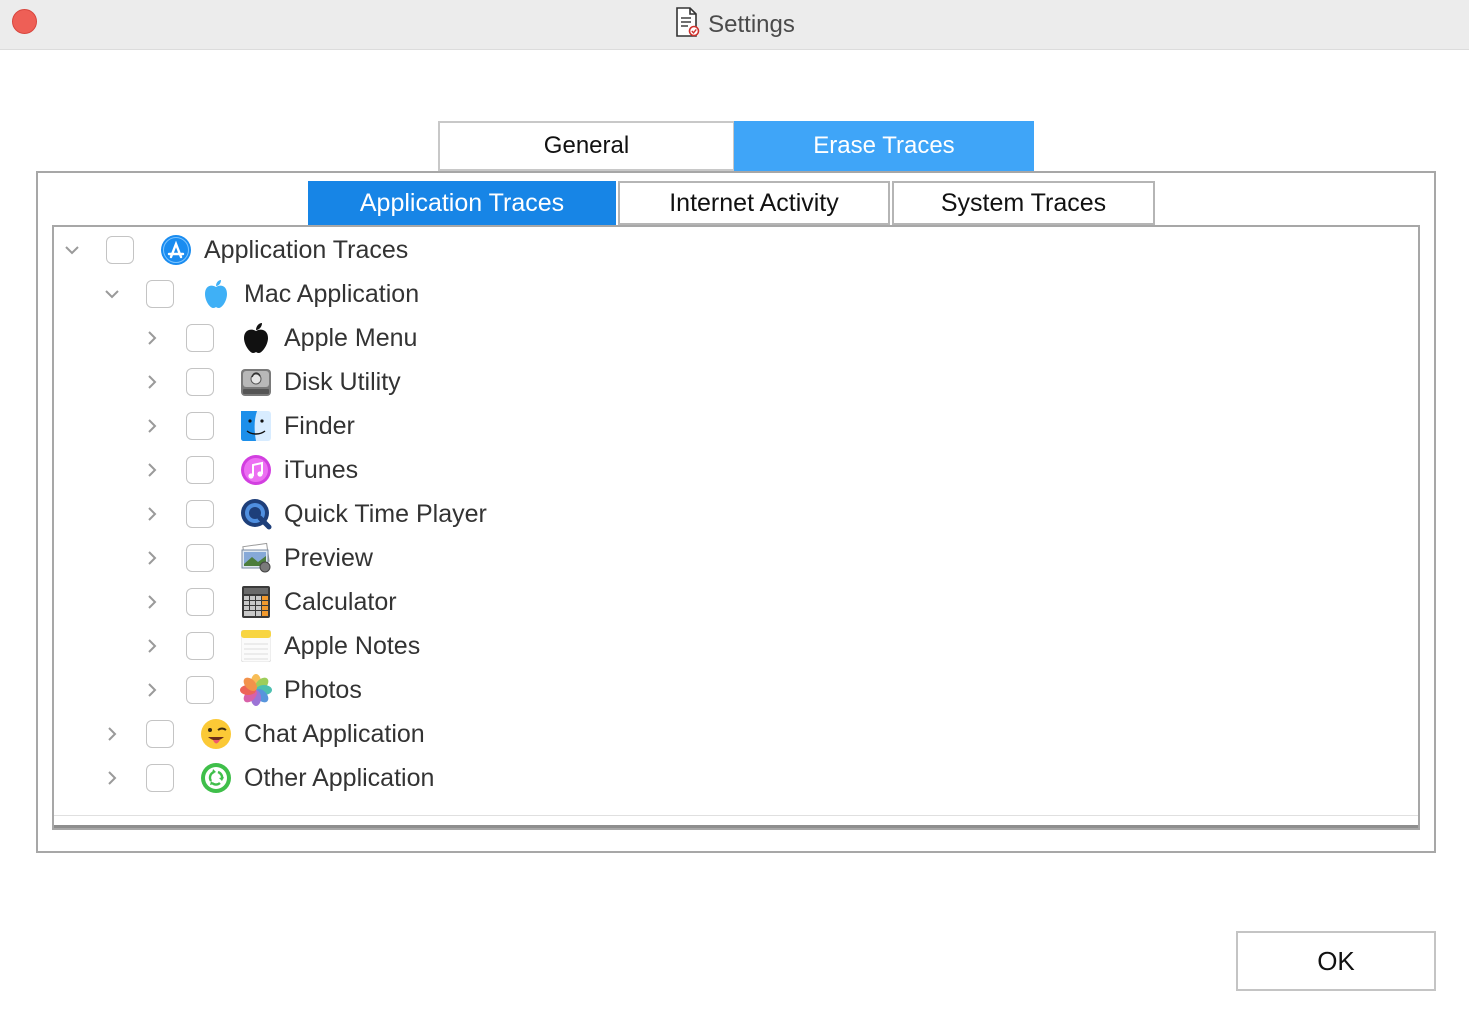 The image size is (1469, 1027). I want to click on window-title-group: Settings, so click(734, 22).